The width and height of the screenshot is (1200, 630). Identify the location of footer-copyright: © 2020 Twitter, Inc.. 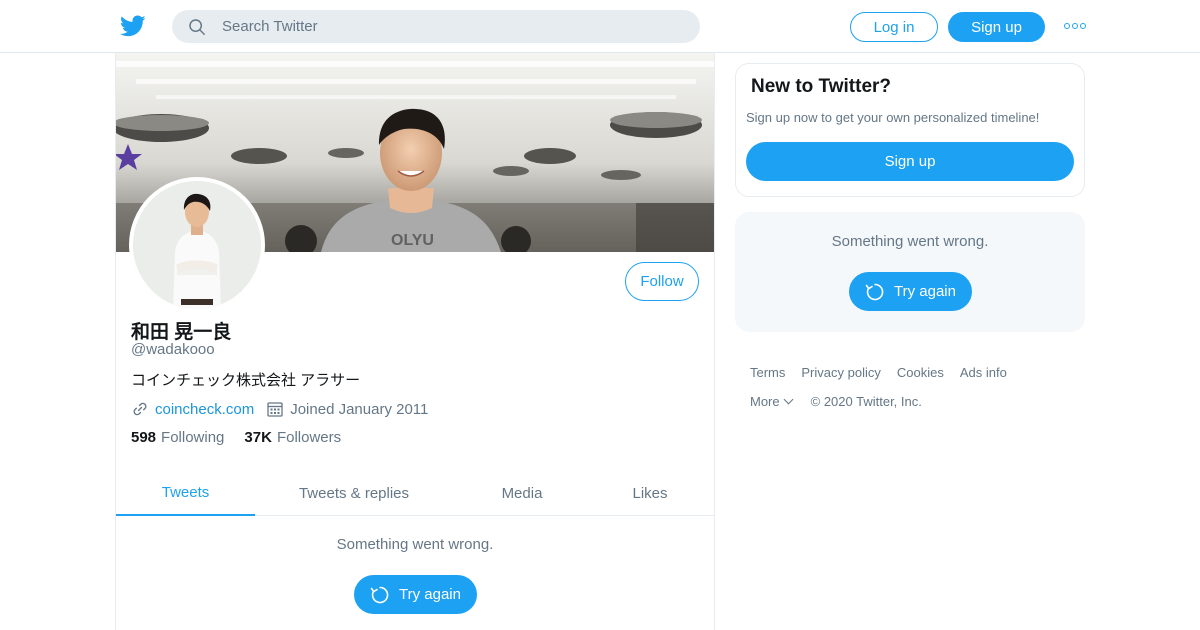
(866, 401).